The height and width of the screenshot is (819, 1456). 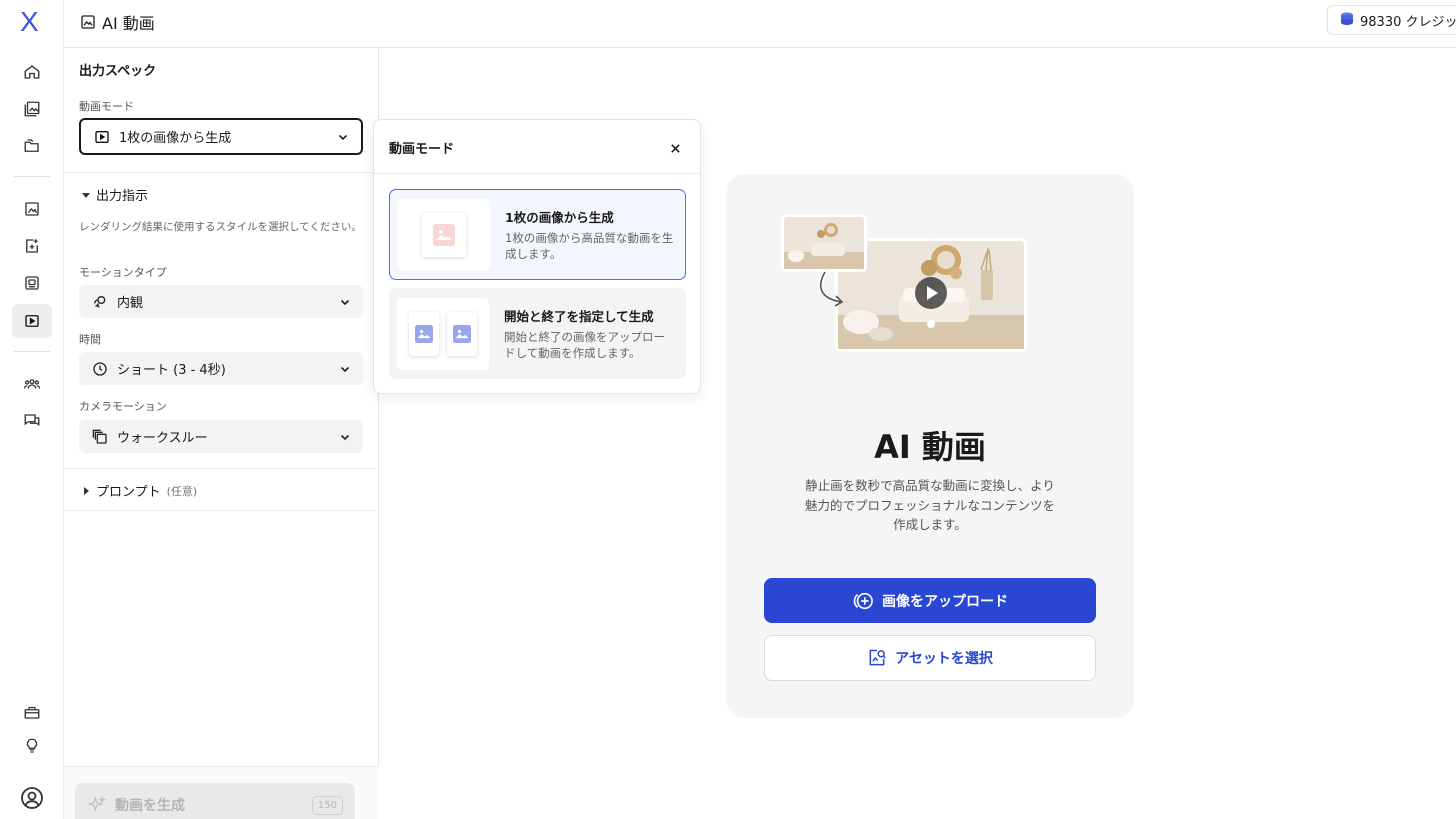 What do you see at coordinates (86, 490) in the screenshot?
I see `caret-right-icon` at bounding box center [86, 490].